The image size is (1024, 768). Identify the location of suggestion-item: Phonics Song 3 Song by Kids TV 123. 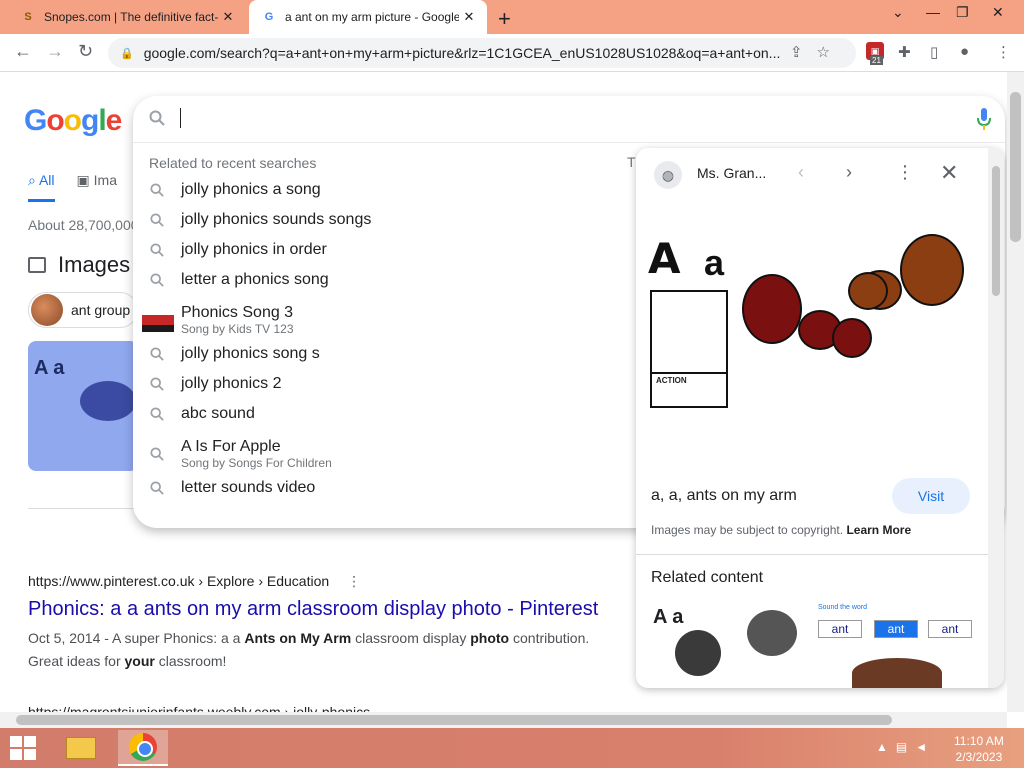
(383, 320).